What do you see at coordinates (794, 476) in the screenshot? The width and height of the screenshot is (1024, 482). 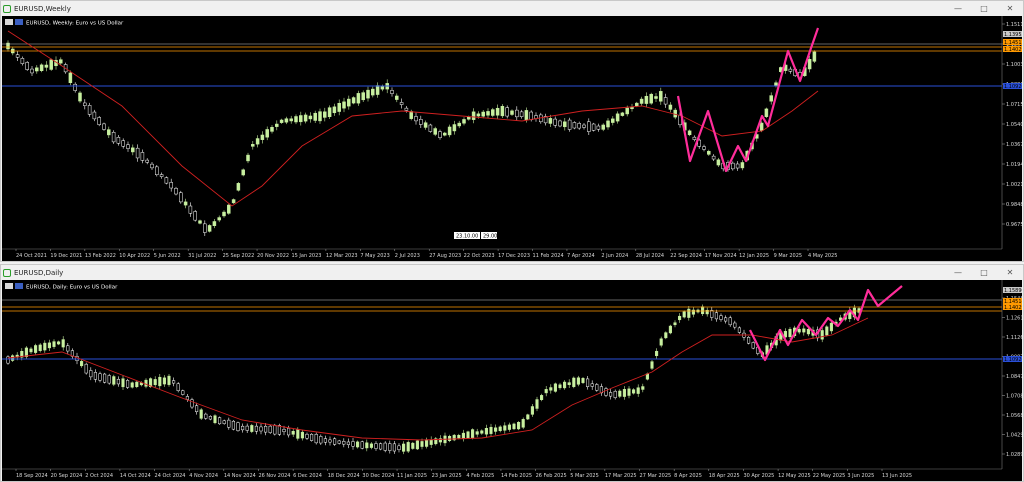 I see `date-tick-label: 12 May 2025` at bounding box center [794, 476].